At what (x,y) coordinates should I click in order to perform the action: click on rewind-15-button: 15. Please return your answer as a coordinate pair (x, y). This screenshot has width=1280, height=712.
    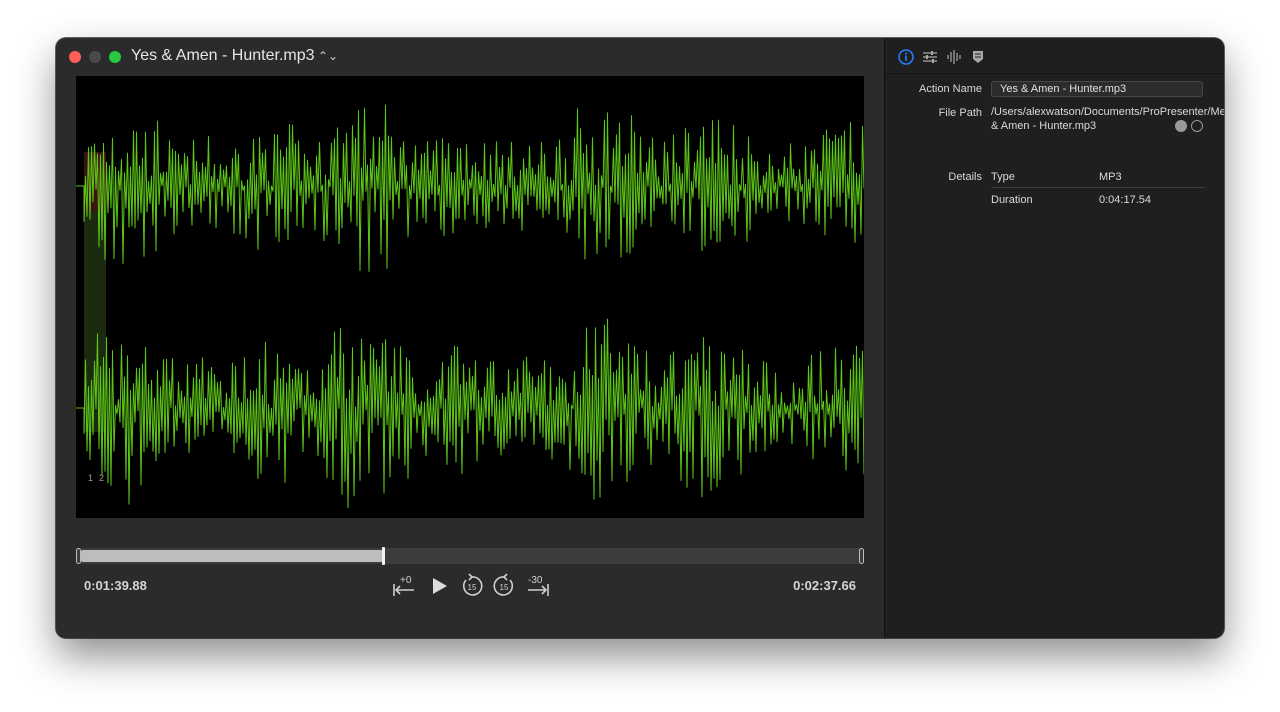
    Looking at the image, I should click on (472, 586).